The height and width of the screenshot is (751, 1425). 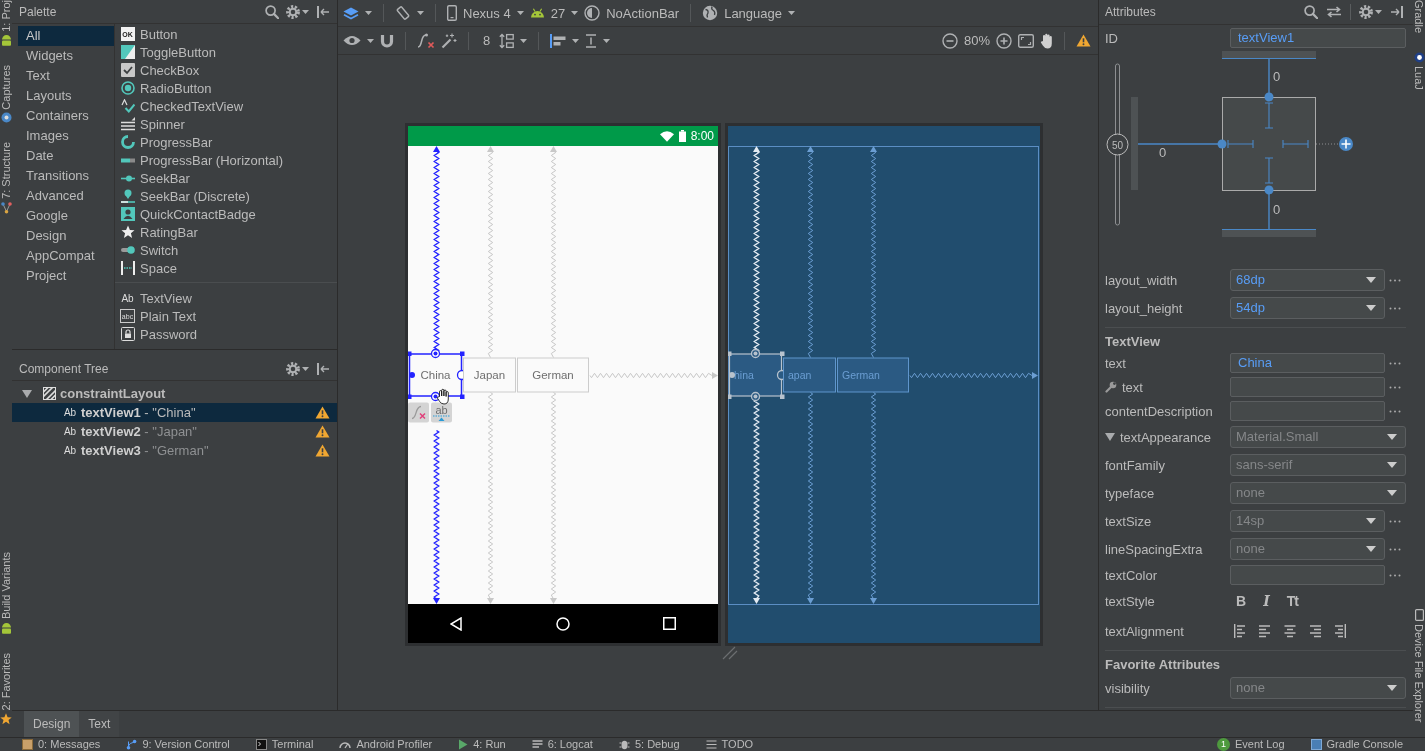 I want to click on palette-item: Space, so click(x=228, y=268).